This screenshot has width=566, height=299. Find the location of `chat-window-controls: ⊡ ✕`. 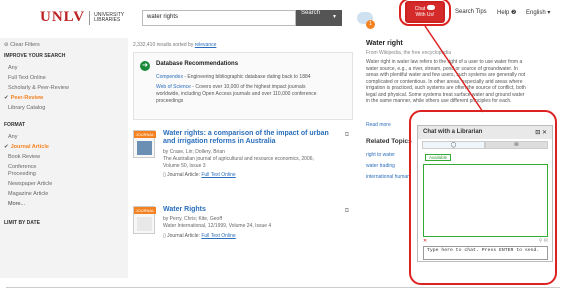

chat-window-controls: ⊡ ✕ is located at coordinates (541, 132).